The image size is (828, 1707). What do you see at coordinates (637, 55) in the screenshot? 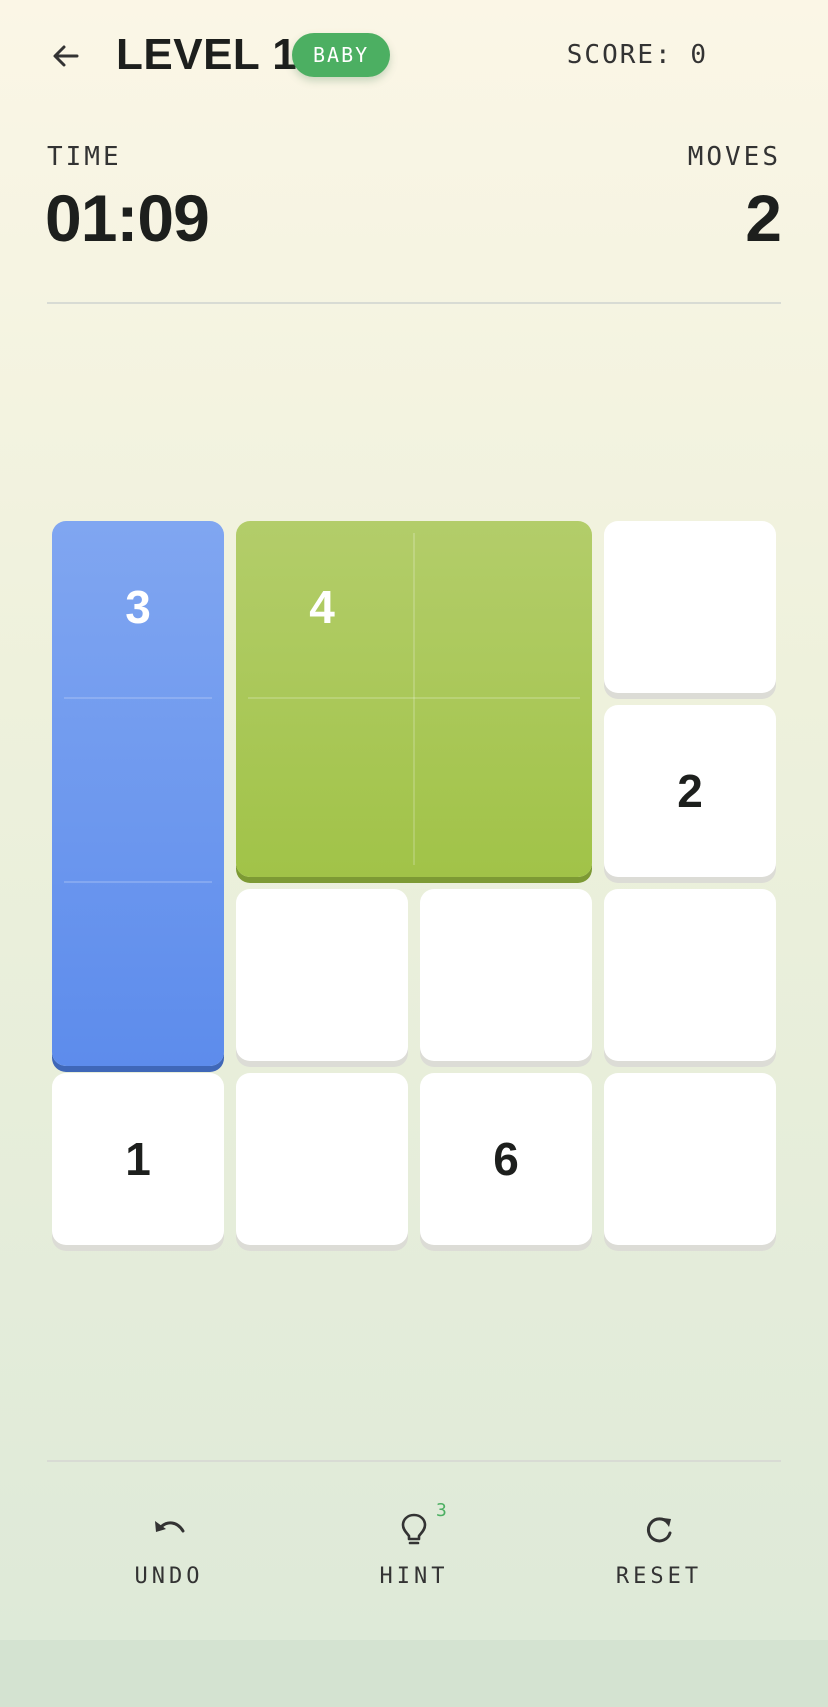
I see `score-display: SCORE: 0` at bounding box center [637, 55].